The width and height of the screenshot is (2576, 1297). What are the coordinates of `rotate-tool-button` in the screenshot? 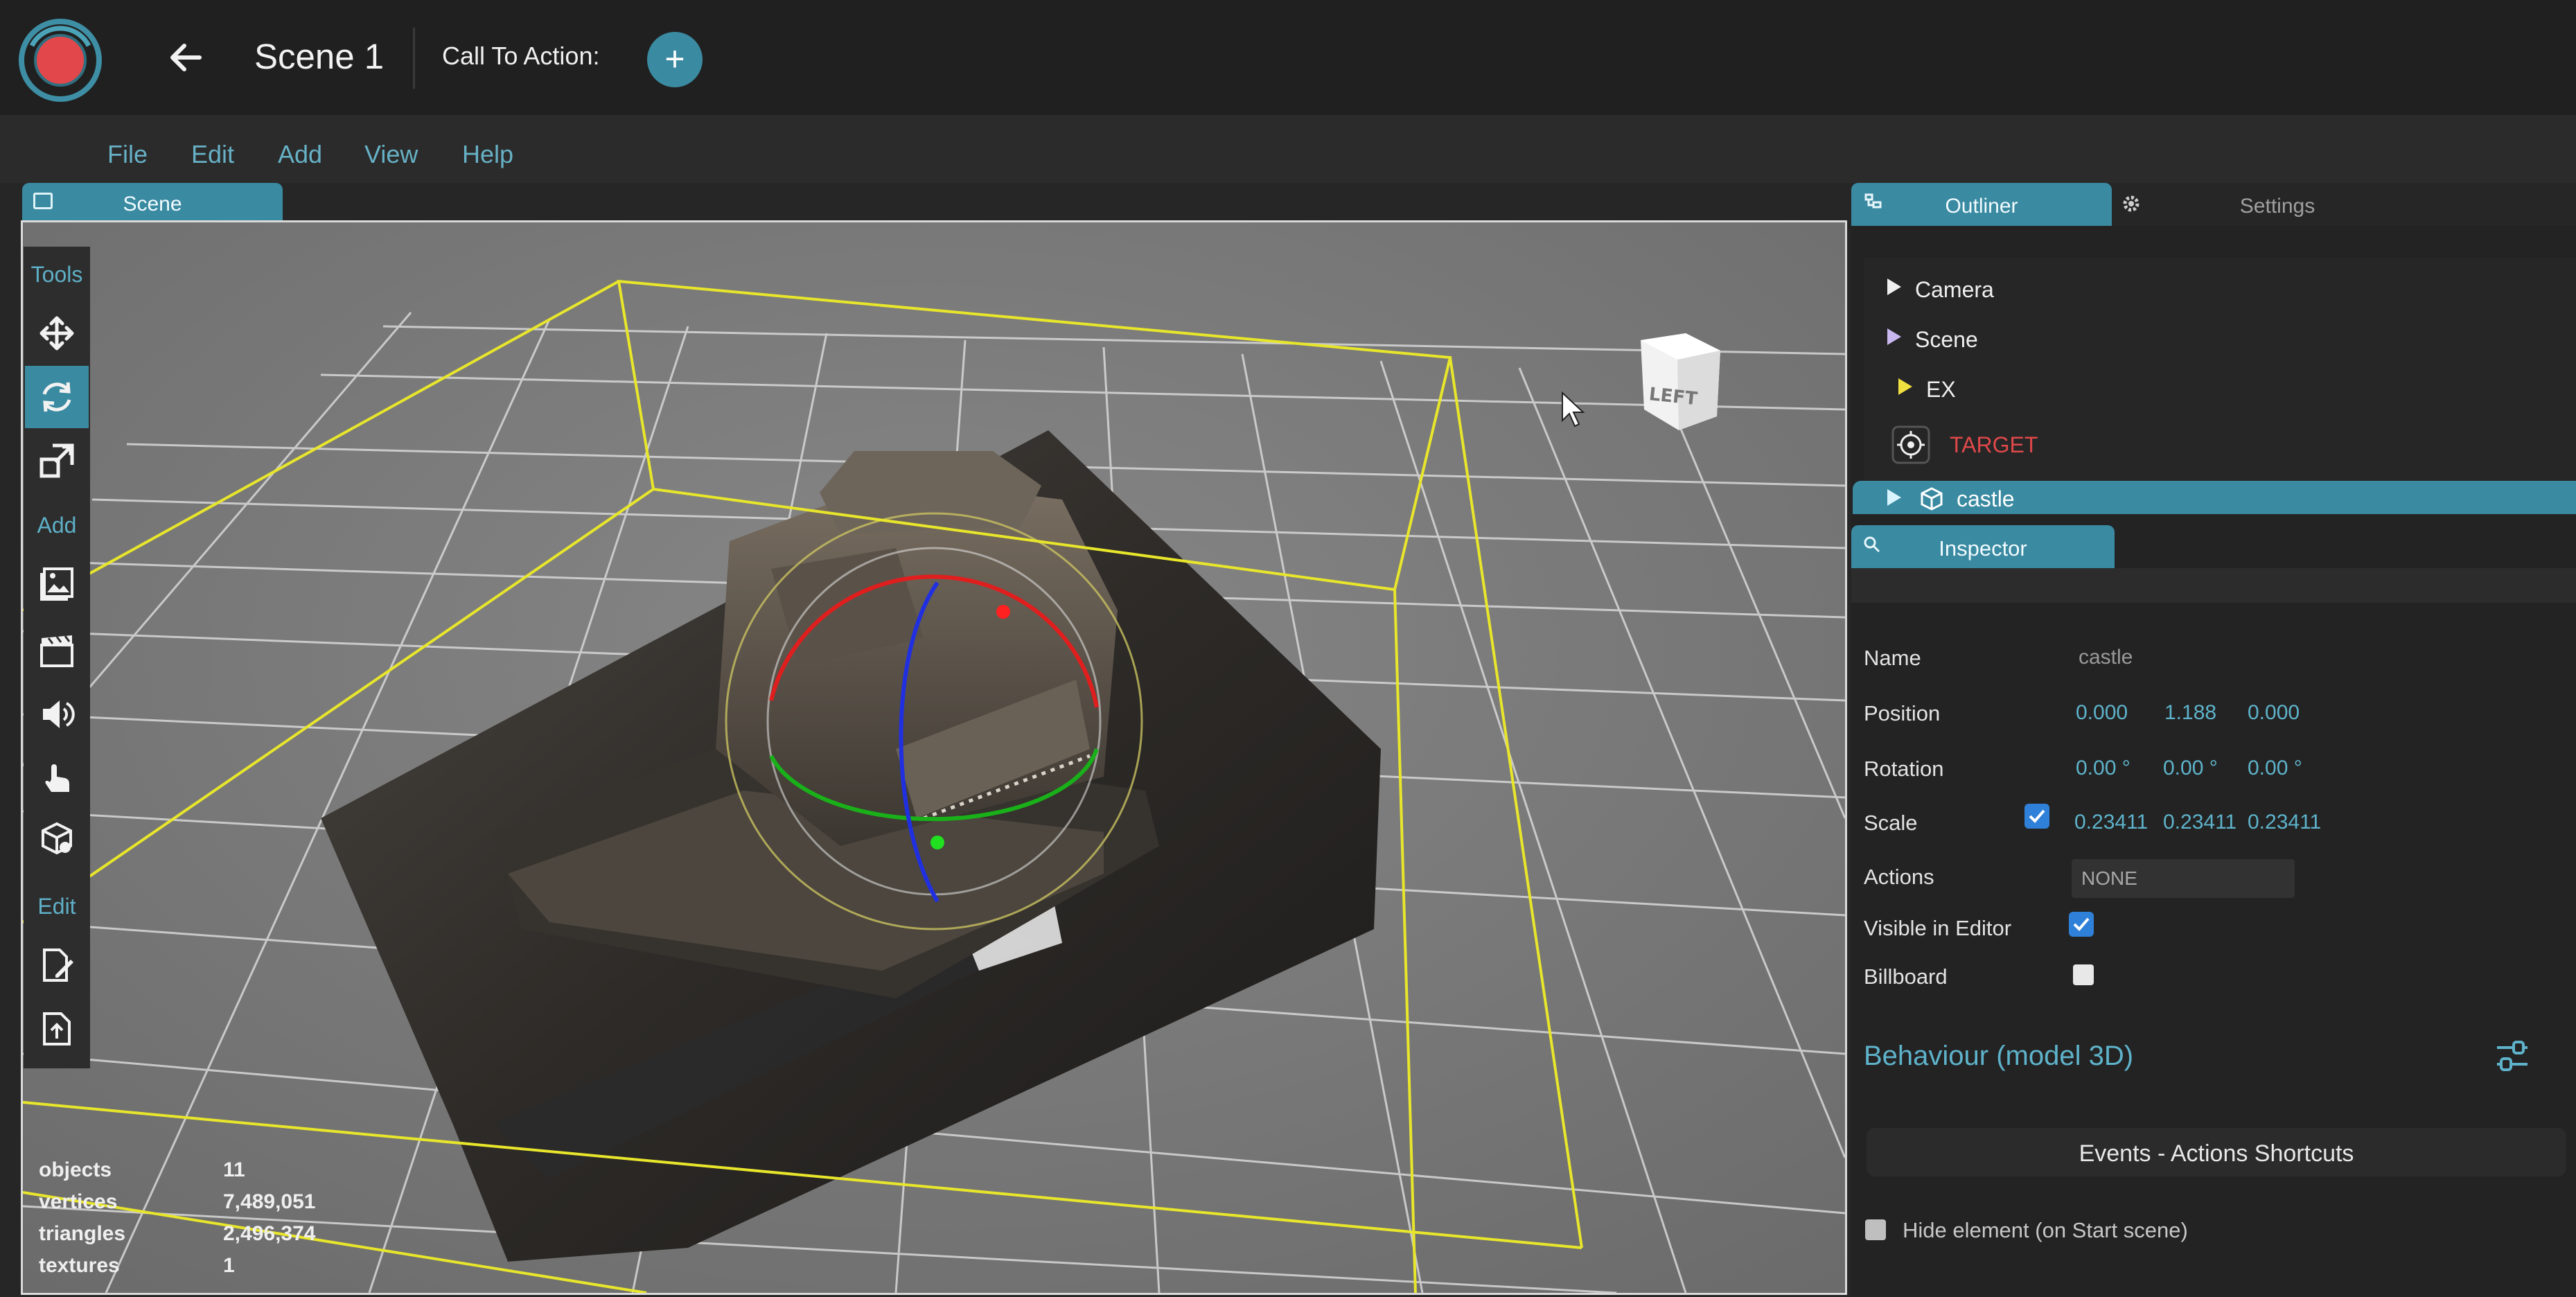 It's located at (57, 397).